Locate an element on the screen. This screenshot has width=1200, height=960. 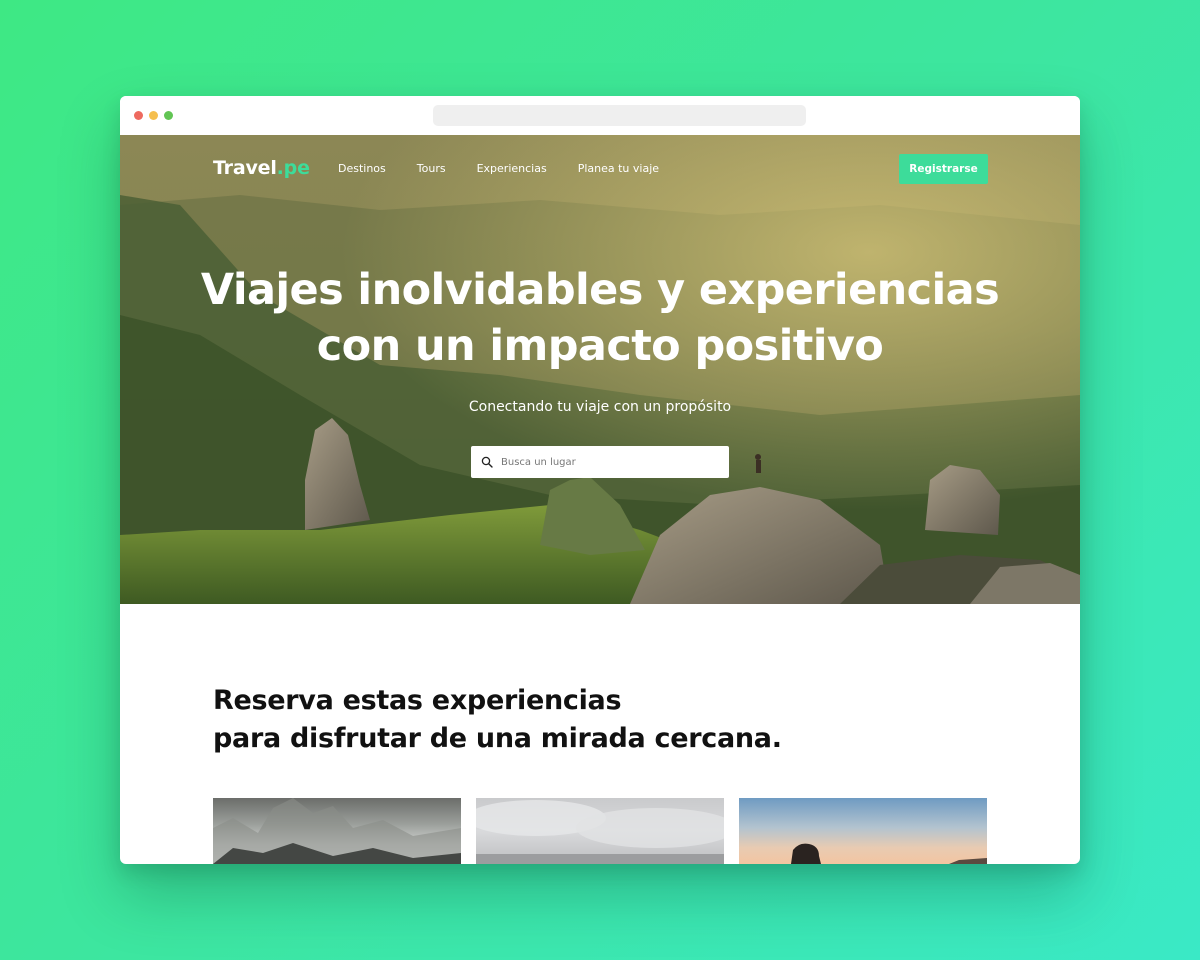
nav-link-planea-tu-viaje: Planea tu viaje is located at coordinates (618, 168).